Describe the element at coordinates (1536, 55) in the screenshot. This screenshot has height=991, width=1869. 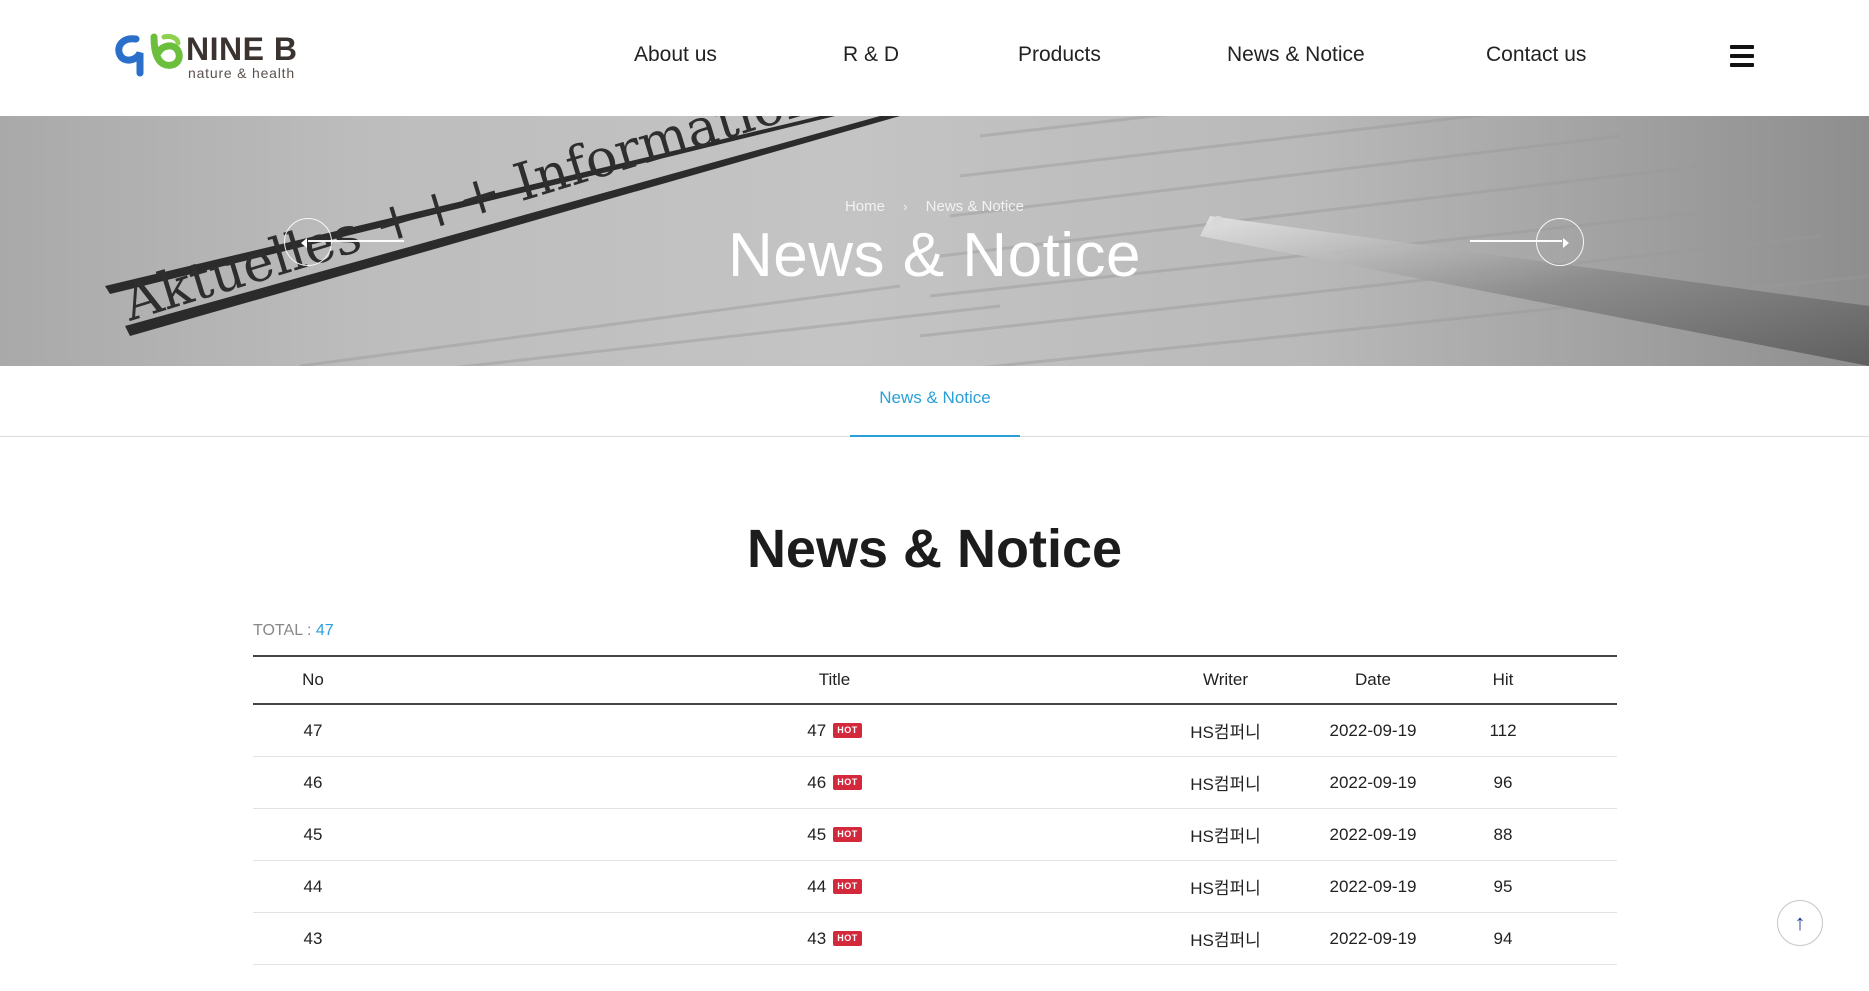
I see `nav-contact-us: Contact us` at that location.